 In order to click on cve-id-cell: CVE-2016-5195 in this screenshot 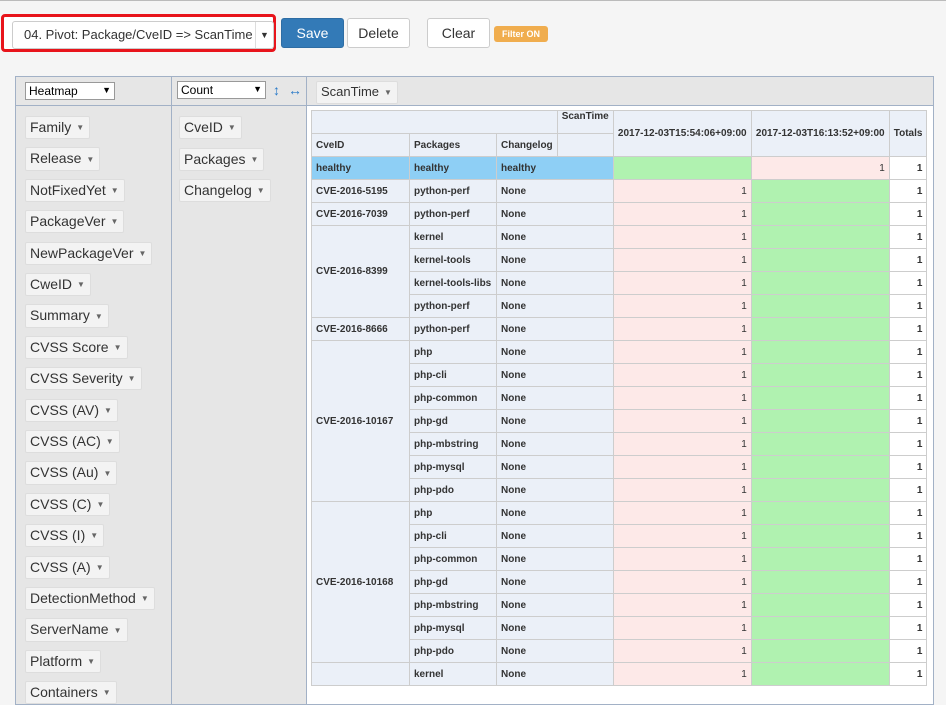, I will do `click(360, 191)`.